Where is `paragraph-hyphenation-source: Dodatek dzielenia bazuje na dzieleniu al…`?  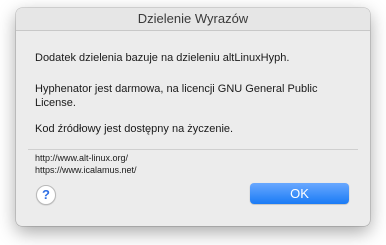 paragraph-hyphenation-source: Dodatek dzielenia bazuje na dzieleniu al… is located at coordinates (162, 58).